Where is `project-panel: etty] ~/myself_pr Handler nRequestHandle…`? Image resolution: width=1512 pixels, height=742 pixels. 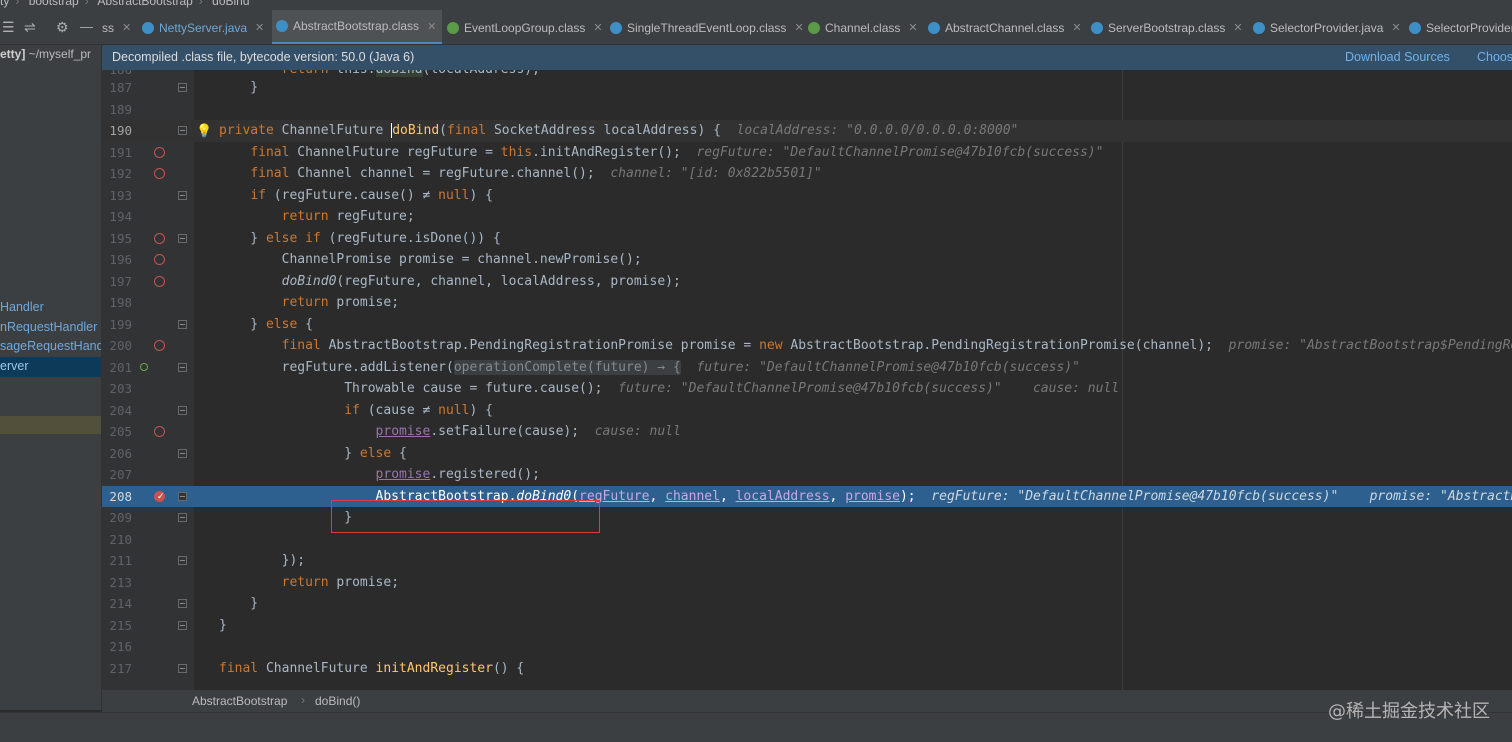
project-panel: etty] ~/myself_pr Handler nRequestHandle… is located at coordinates (51, 377).